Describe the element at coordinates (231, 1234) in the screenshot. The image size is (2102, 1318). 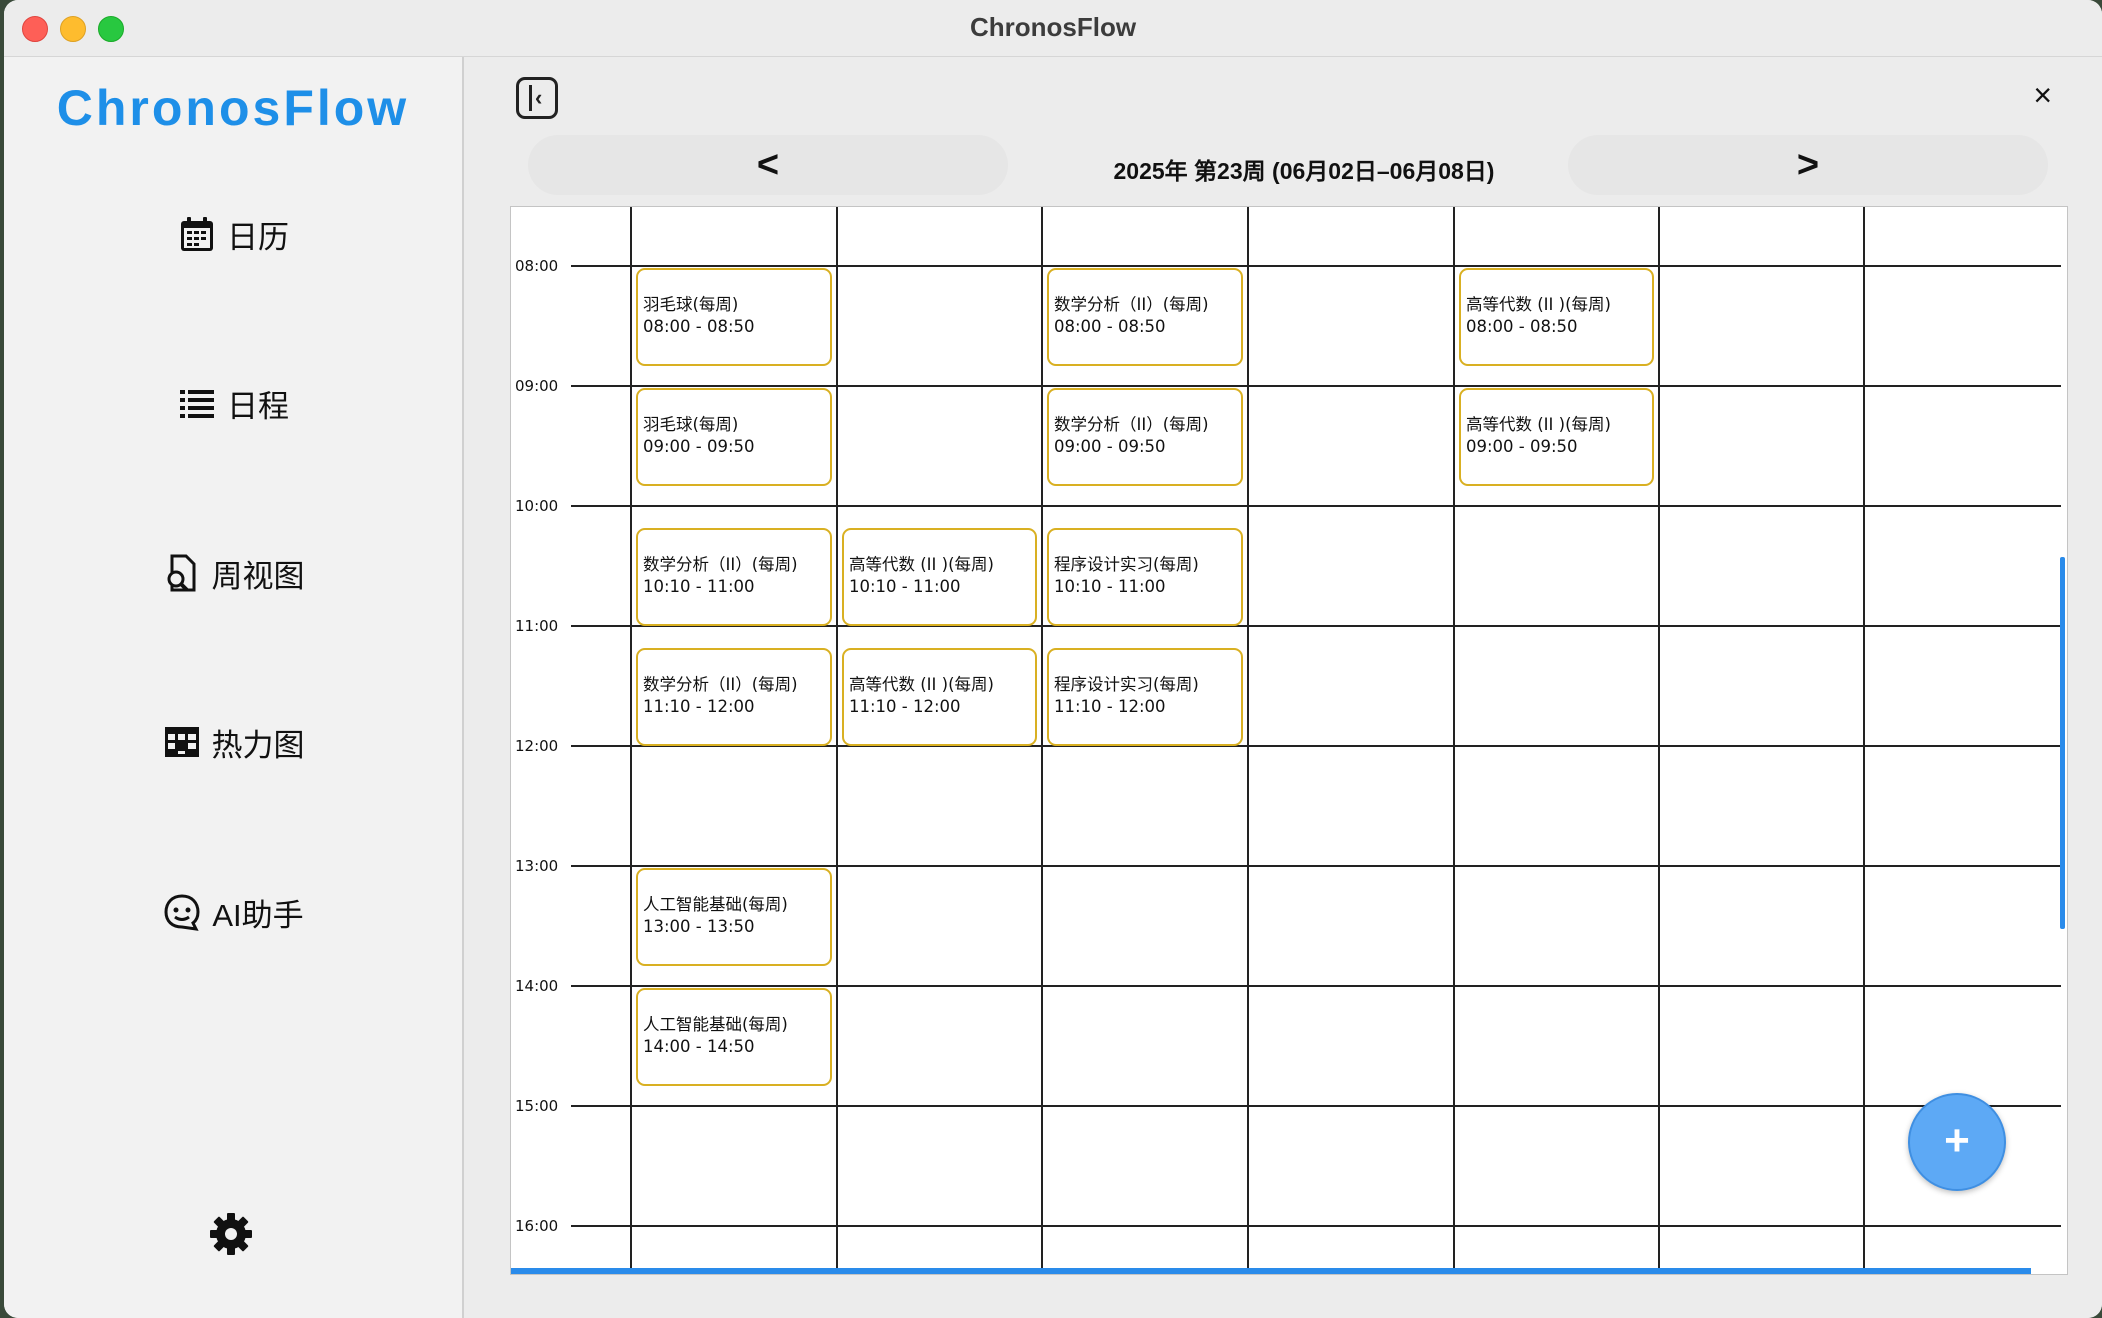
I see `gear-icon` at that location.